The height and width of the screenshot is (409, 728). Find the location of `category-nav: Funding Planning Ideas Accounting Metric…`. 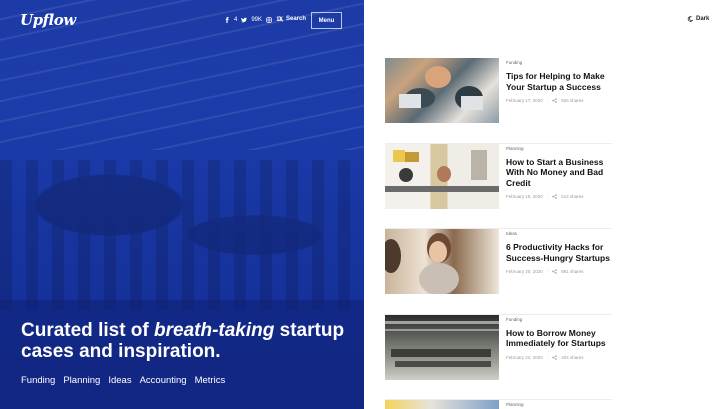

category-nav: Funding Planning Ideas Accounting Metric… is located at coordinates (123, 380).